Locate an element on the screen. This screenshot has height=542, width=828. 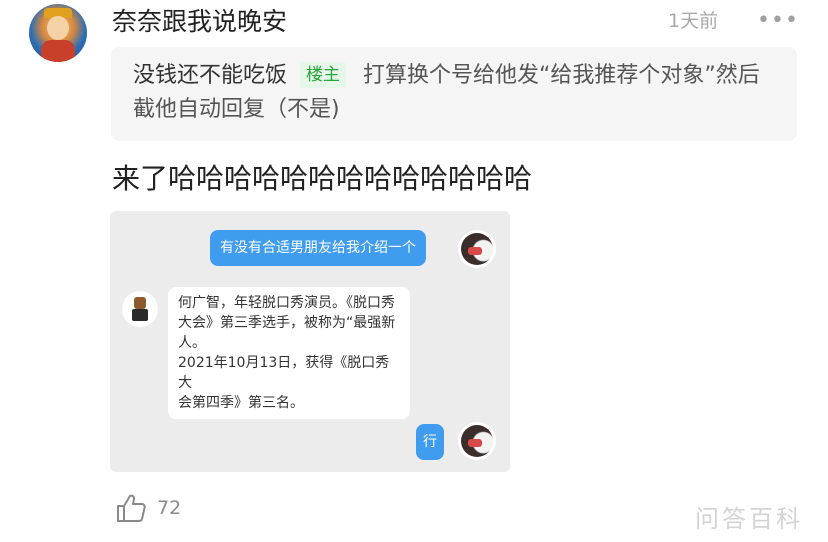
thumbs-up-glyph is located at coordinates (131, 508).